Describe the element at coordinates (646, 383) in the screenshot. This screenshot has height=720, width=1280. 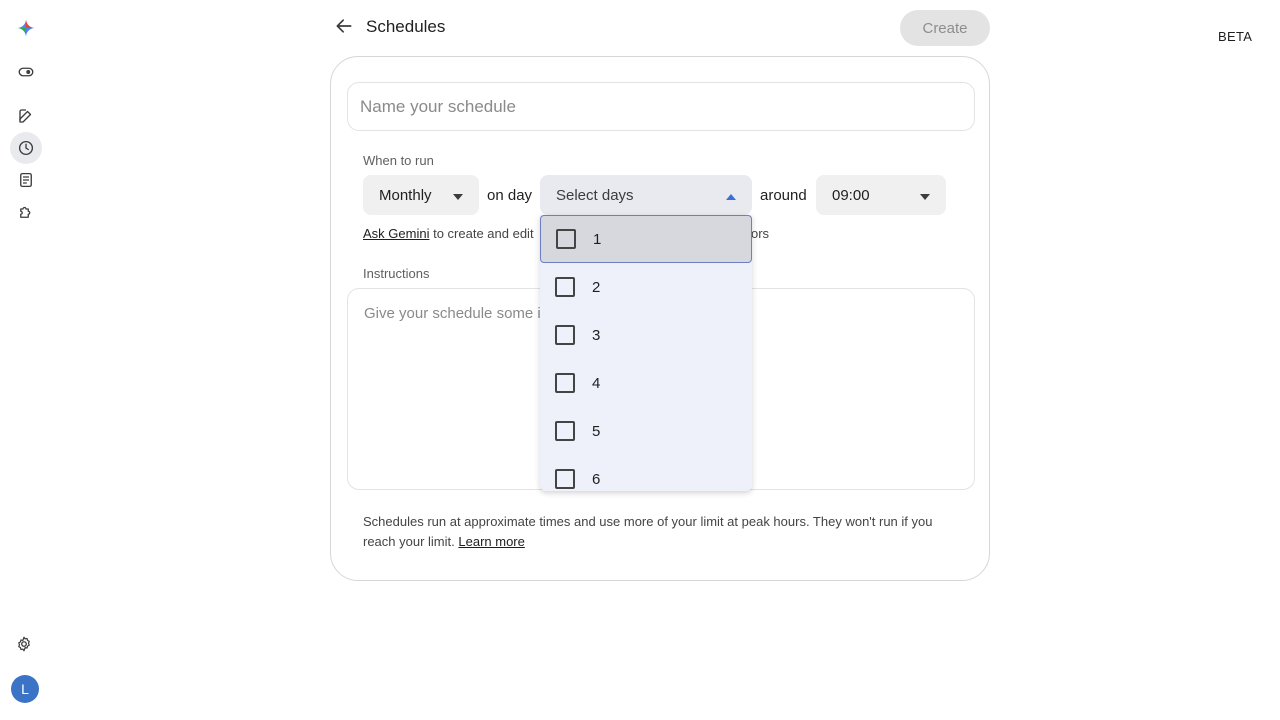
I see `day-option: 4` at that location.